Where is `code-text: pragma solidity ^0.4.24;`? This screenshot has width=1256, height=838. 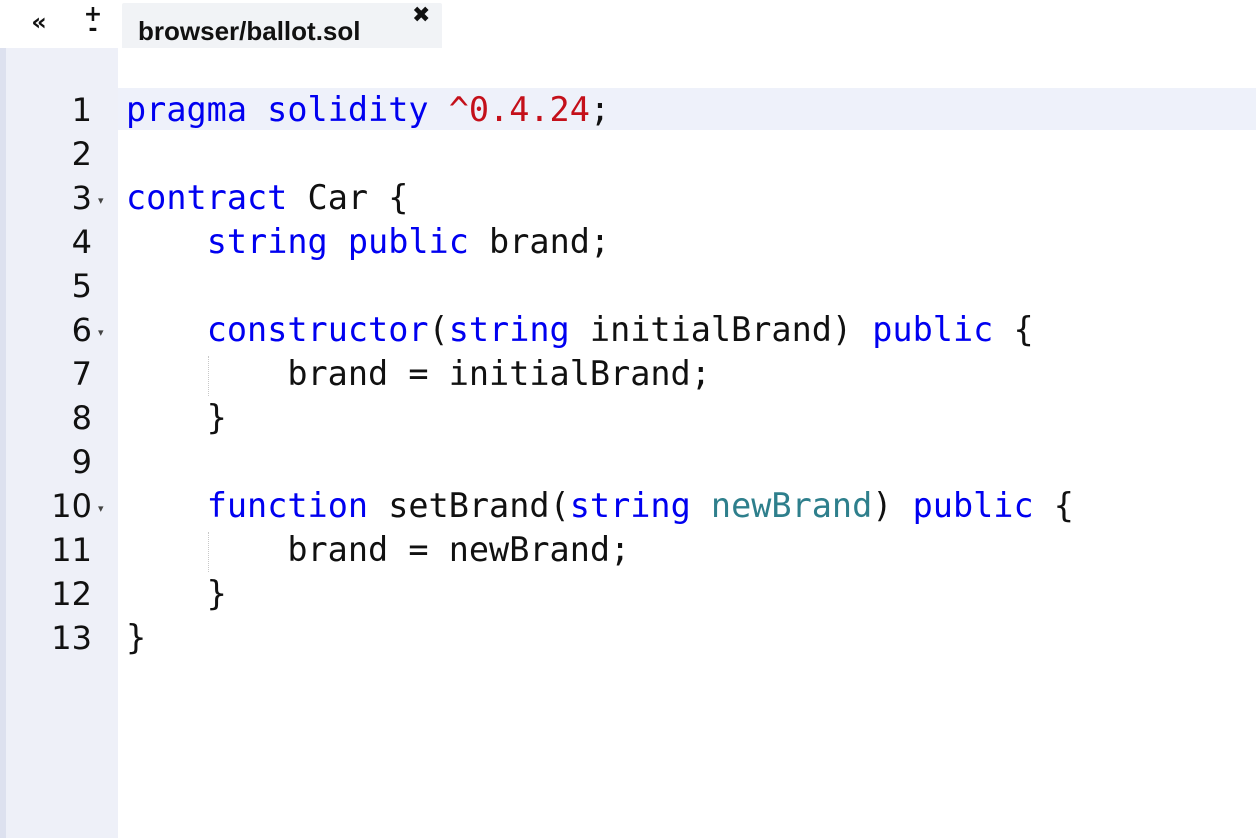
code-text: pragma solidity ^0.4.24; is located at coordinates (368, 110).